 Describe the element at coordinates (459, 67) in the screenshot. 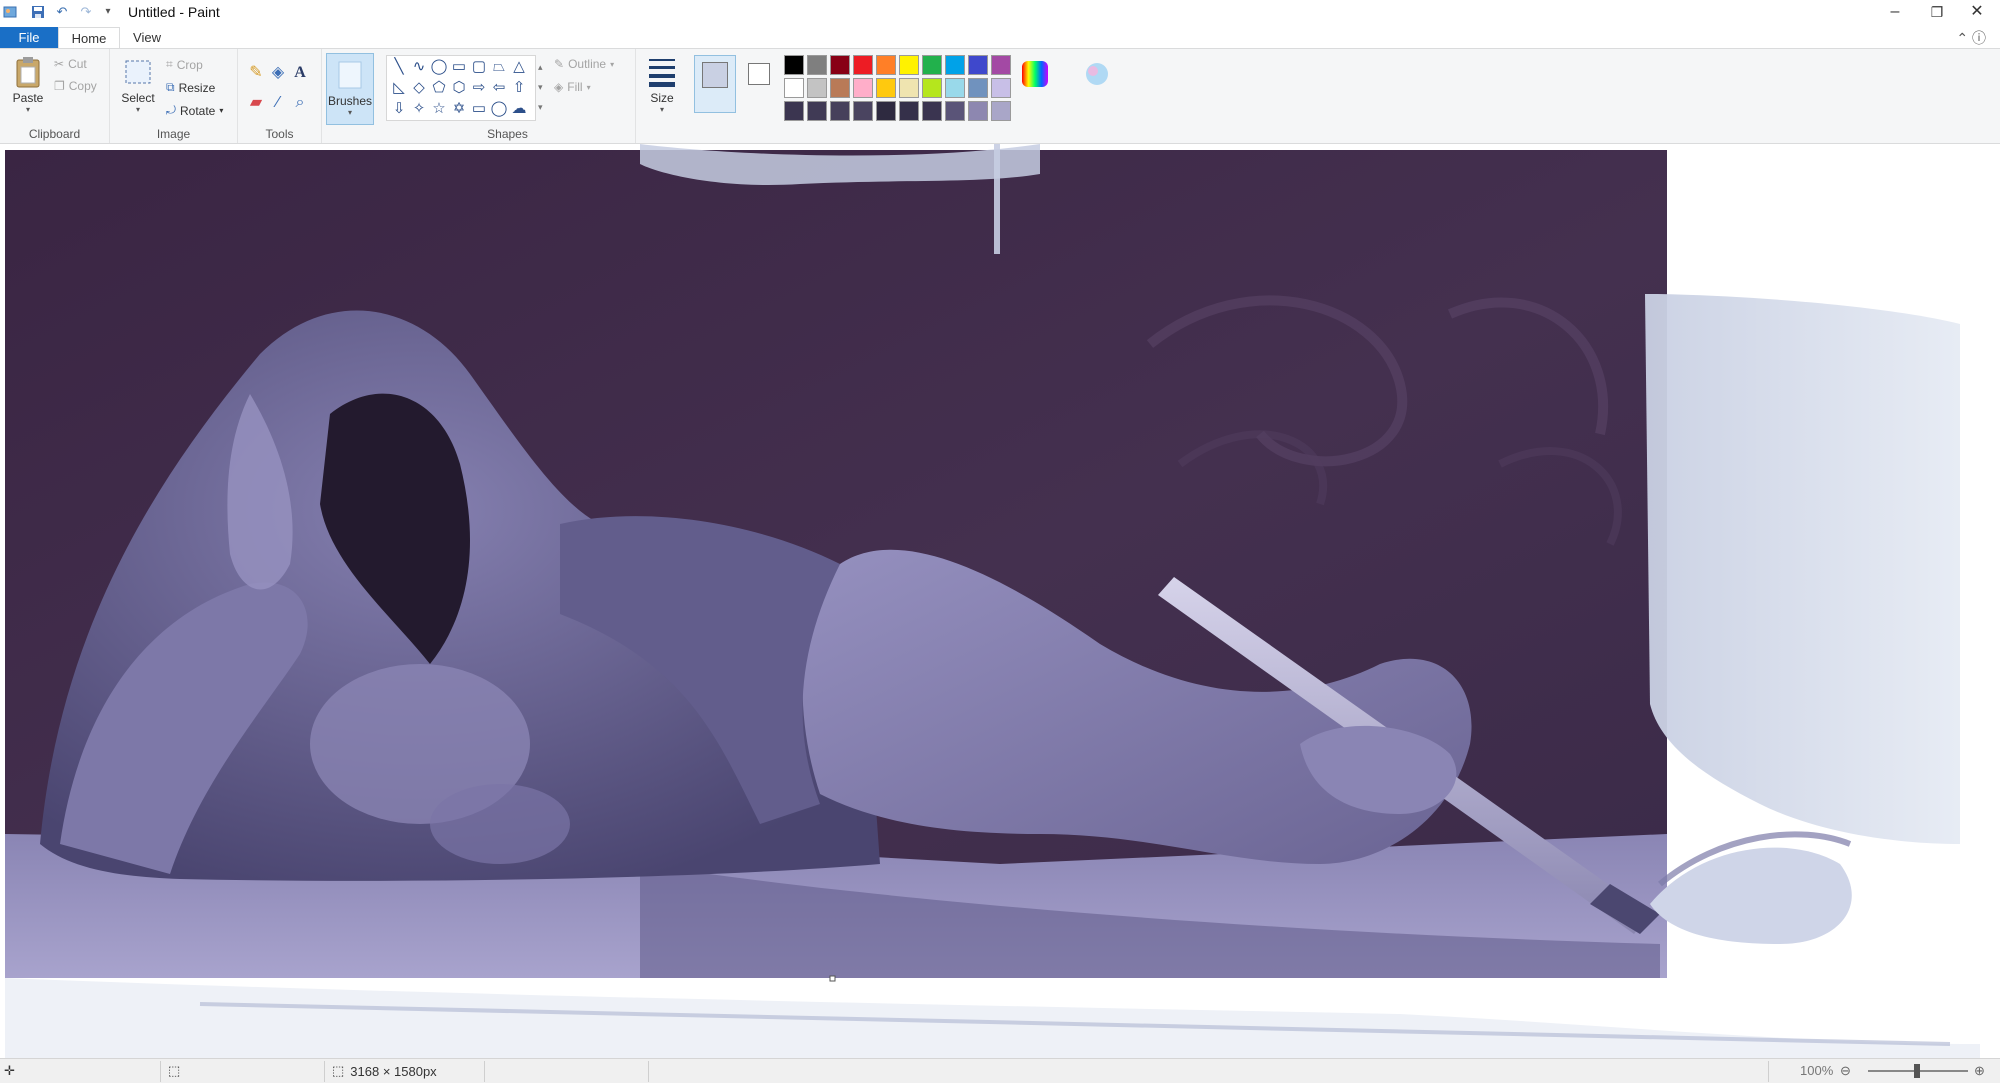

I see `rectangle-shape-icon: ▭` at that location.